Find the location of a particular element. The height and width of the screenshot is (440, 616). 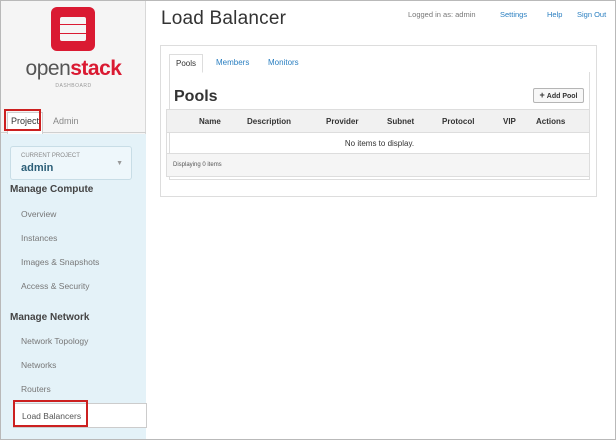

column-header-actions: Actions is located at coordinates (551, 121).